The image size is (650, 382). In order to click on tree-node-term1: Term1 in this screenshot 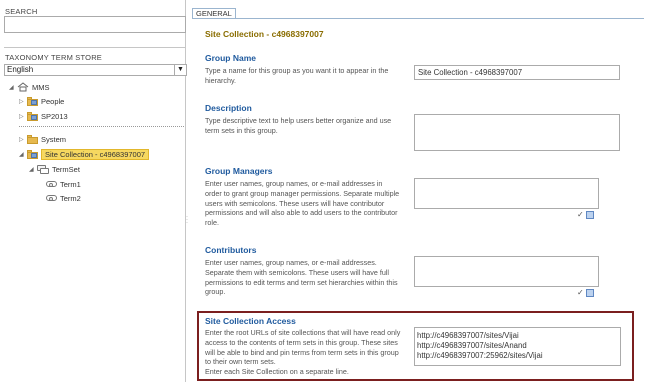, I will do `click(63, 184)`.